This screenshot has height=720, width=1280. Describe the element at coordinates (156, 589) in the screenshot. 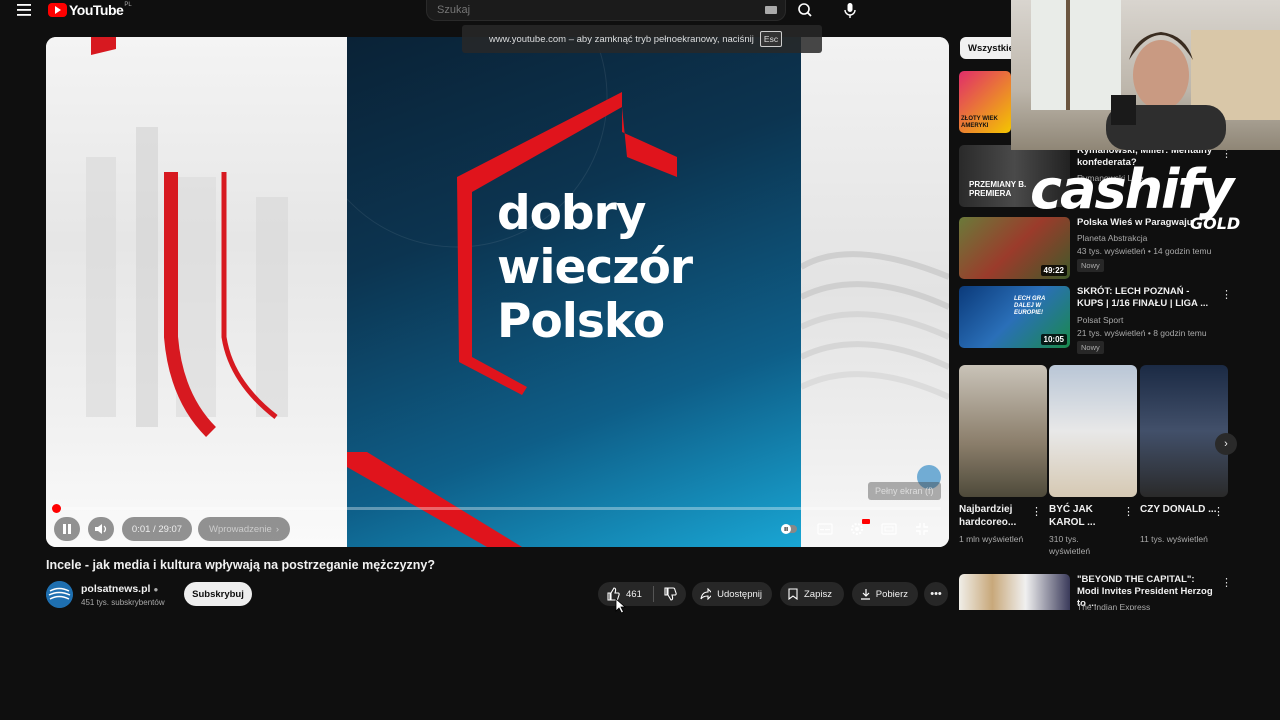

I see `verified-icon: ●` at that location.